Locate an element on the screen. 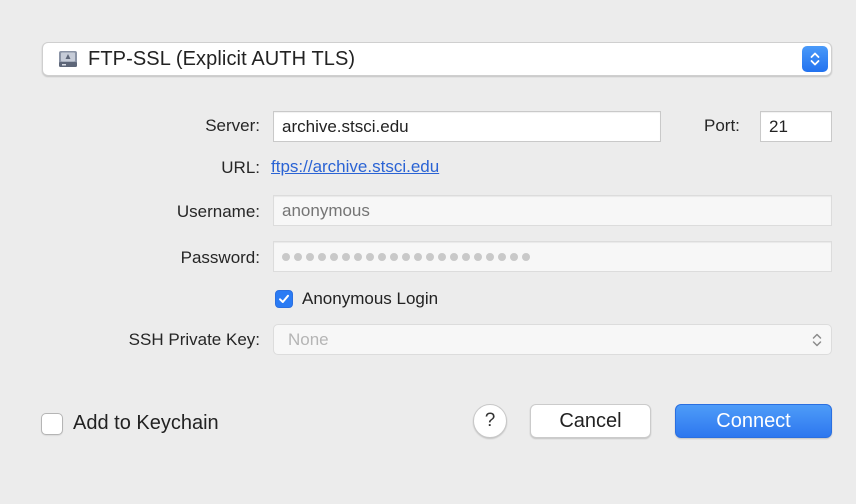 The image size is (856, 504). password-mask is located at coordinates (406, 256).